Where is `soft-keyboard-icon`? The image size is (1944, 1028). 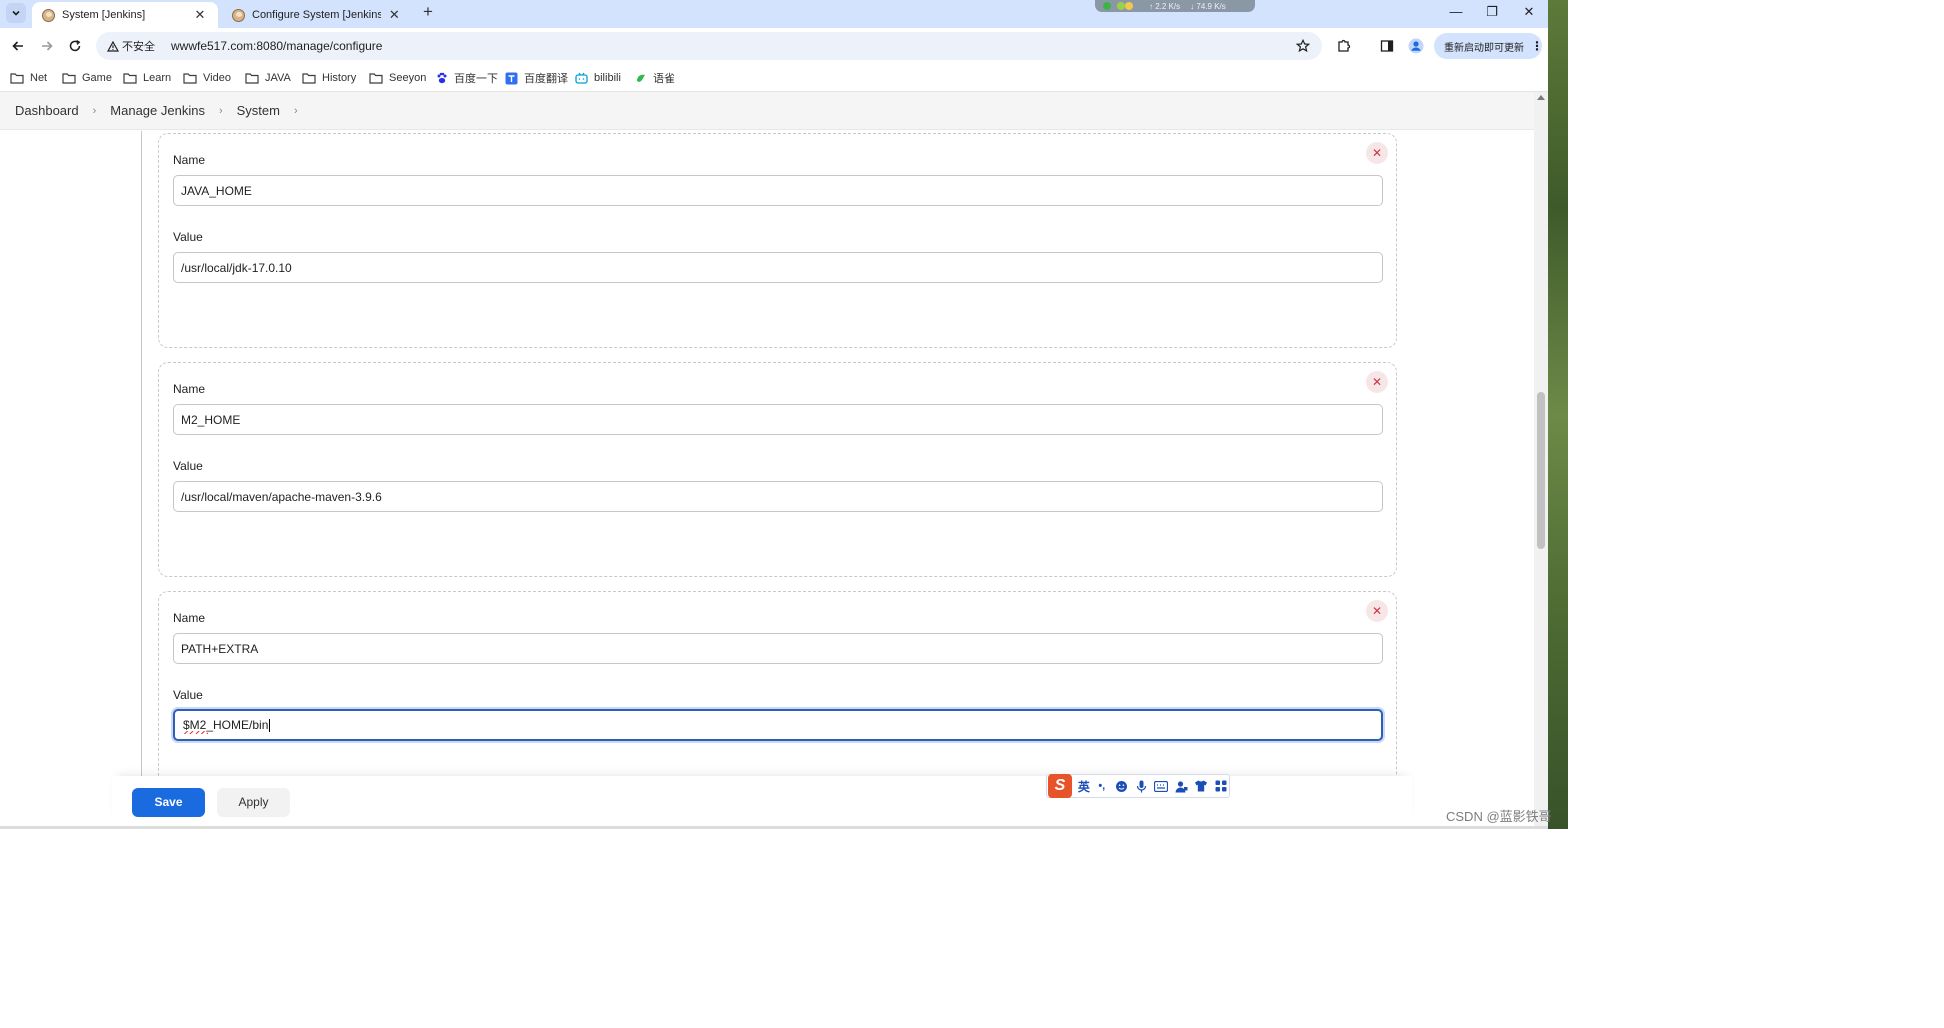
soft-keyboard-icon is located at coordinates (1161, 786).